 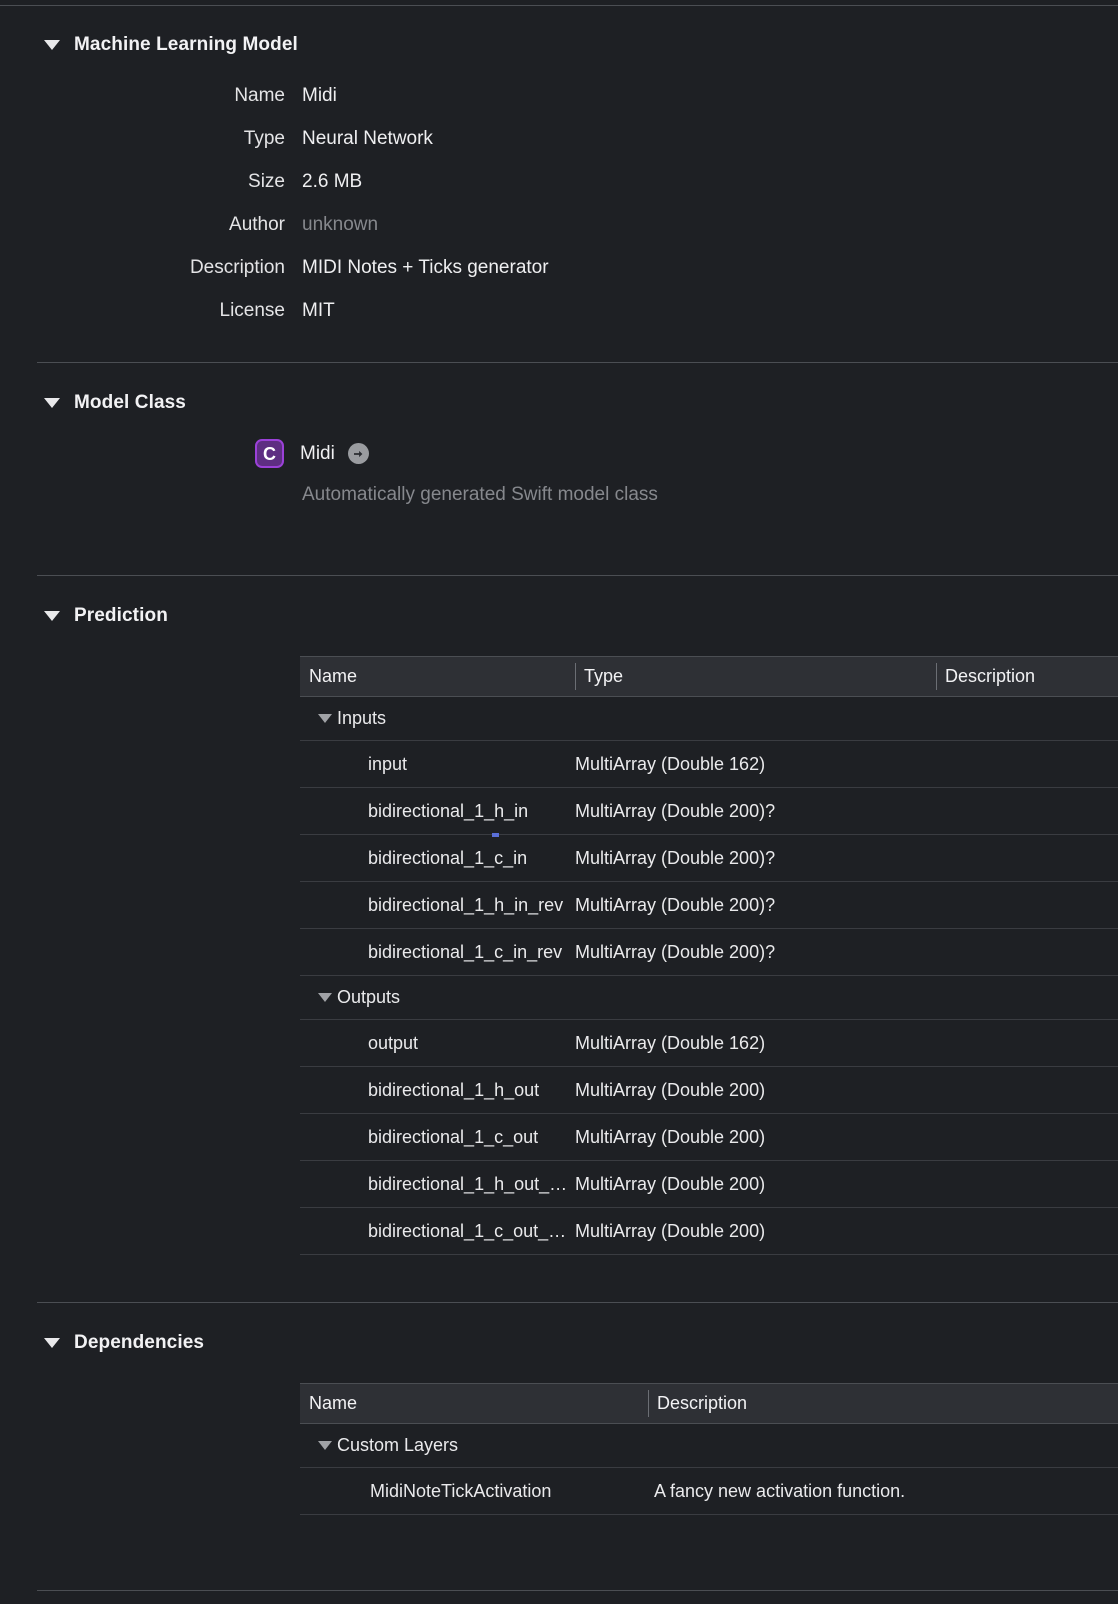 I want to click on cell-name: MidiNoteTickActivation, so click(x=461, y=1490).